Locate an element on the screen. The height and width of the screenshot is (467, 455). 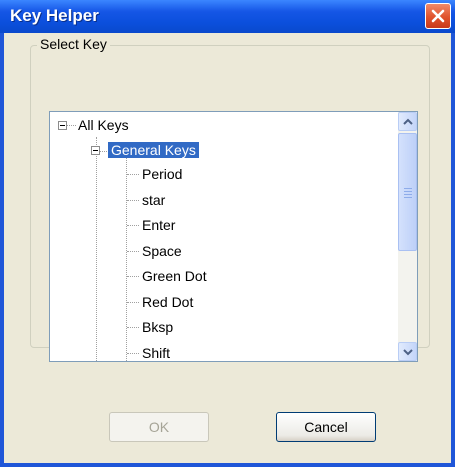
scroll-down-button is located at coordinates (407, 351).